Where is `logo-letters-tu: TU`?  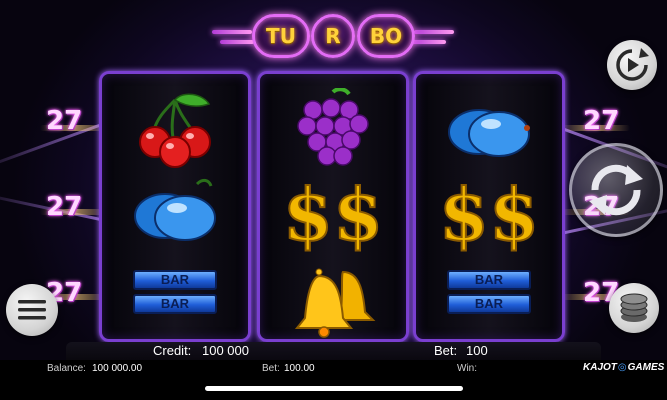 logo-letters-tu: TU is located at coordinates (281, 36).